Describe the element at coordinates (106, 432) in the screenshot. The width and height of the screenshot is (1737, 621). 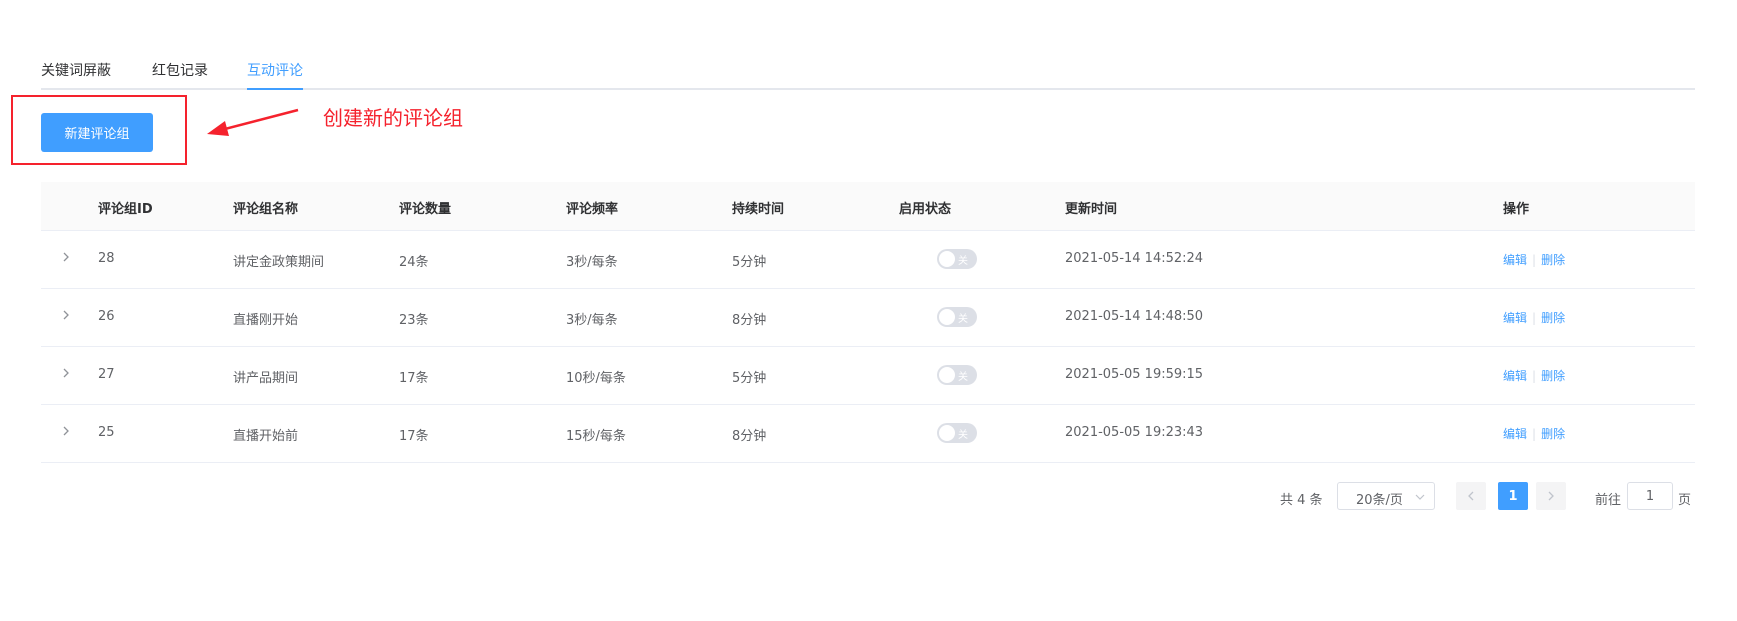
I see `cell-id: 25` at that location.